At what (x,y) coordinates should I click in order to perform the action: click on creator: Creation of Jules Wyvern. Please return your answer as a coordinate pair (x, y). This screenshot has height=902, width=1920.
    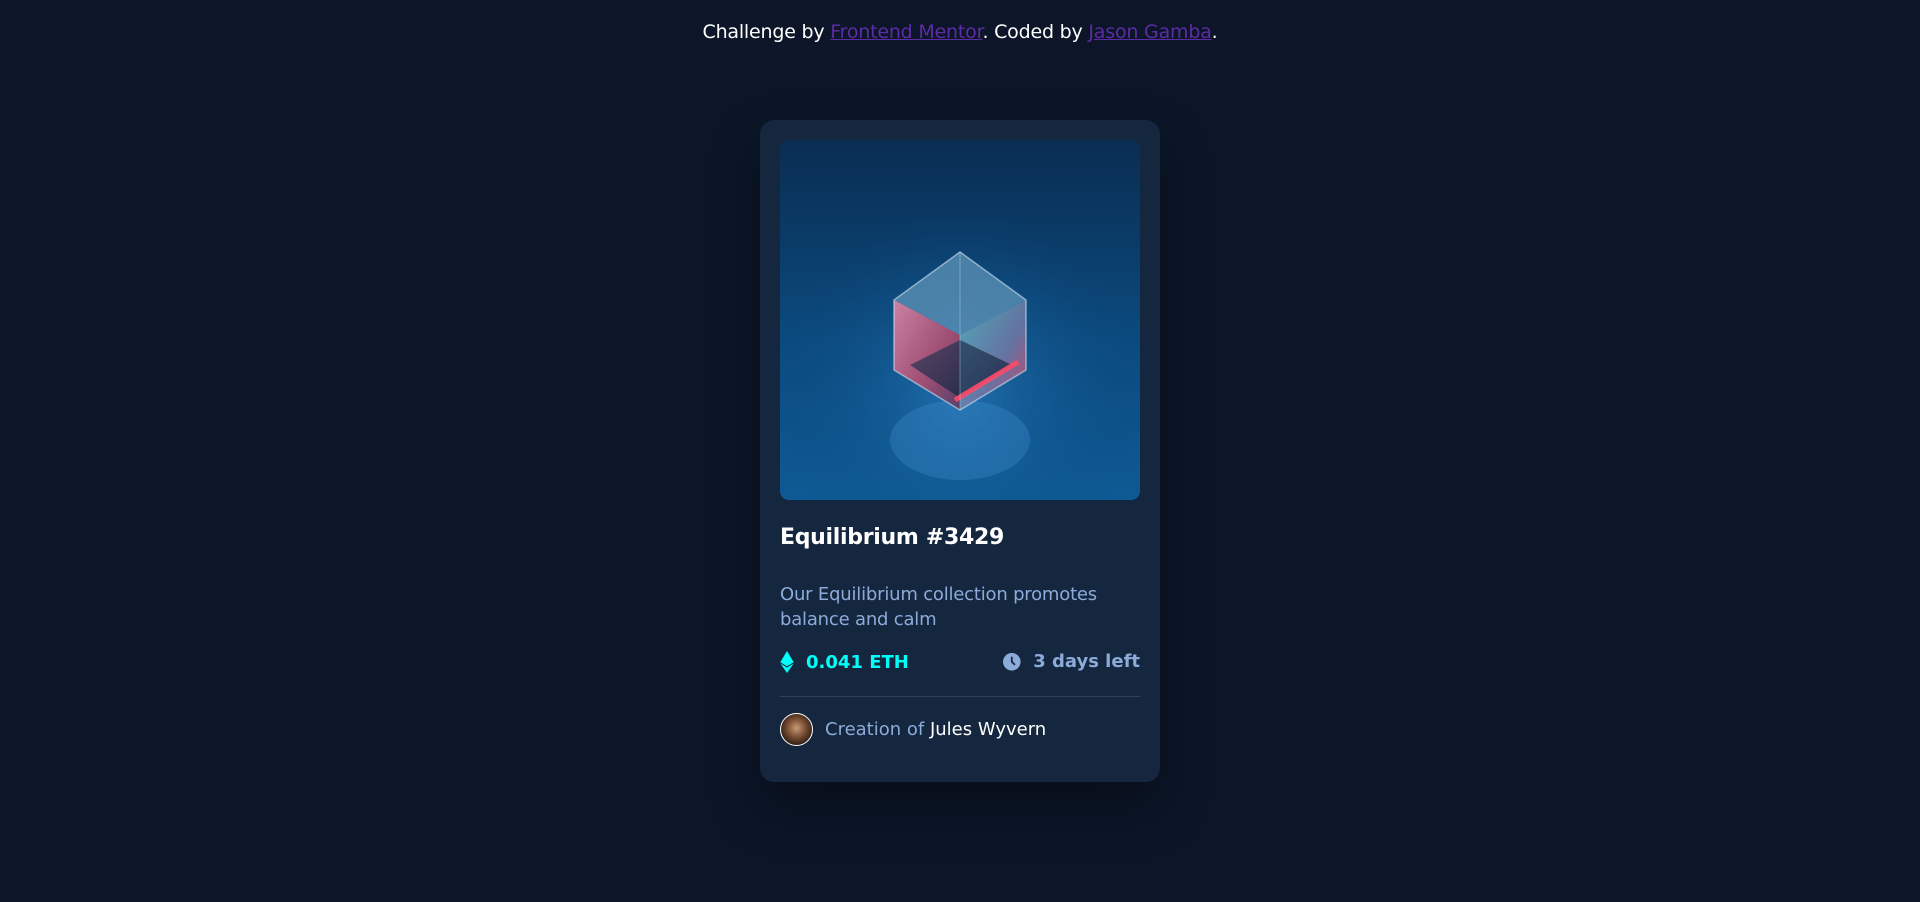
    Looking at the image, I should click on (913, 729).